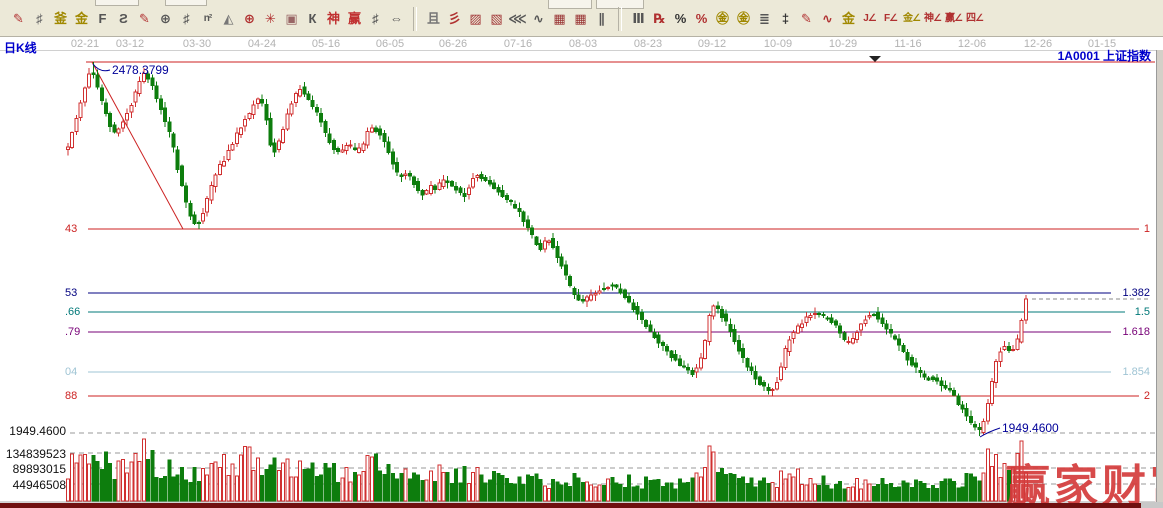 The width and height of the screenshot is (1163, 508). What do you see at coordinates (1136, 332) in the screenshot?
I see `fib-ratio-label: 1.618` at bounding box center [1136, 332].